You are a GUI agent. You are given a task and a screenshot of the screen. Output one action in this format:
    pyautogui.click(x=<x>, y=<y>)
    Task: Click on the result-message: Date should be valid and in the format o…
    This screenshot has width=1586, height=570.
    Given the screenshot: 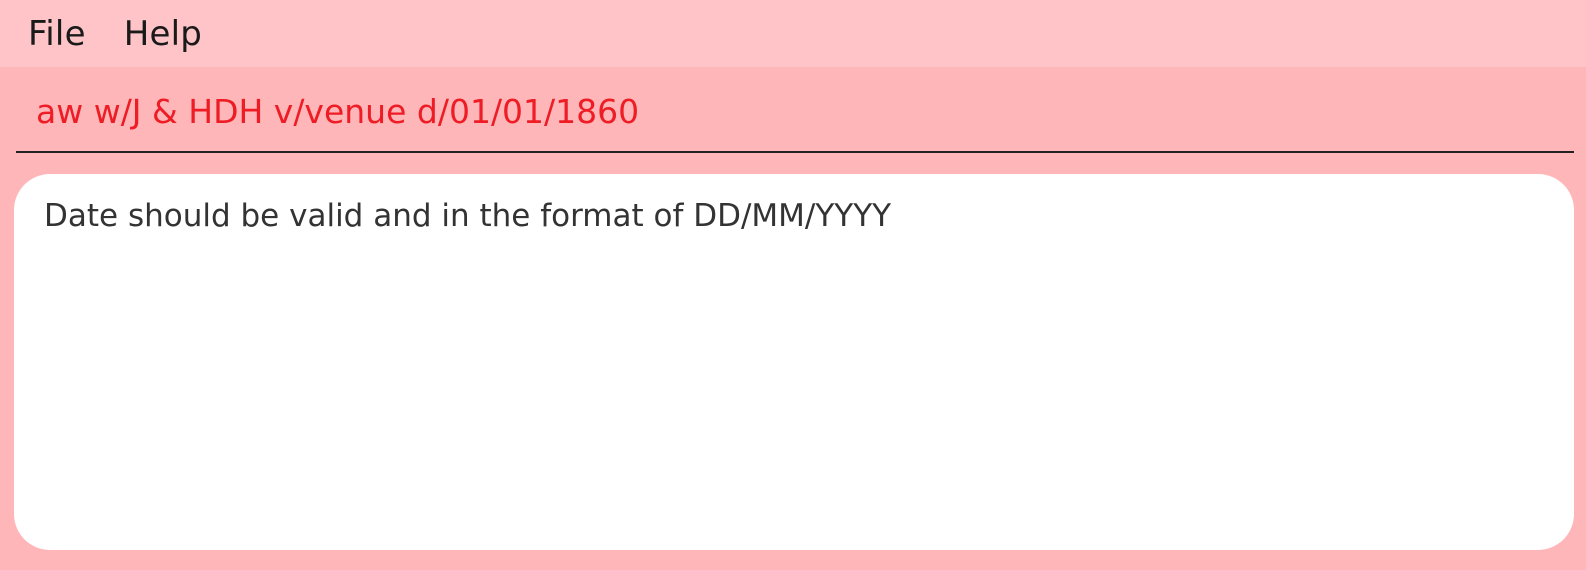 What is the action you would take?
    pyautogui.click(x=468, y=216)
    